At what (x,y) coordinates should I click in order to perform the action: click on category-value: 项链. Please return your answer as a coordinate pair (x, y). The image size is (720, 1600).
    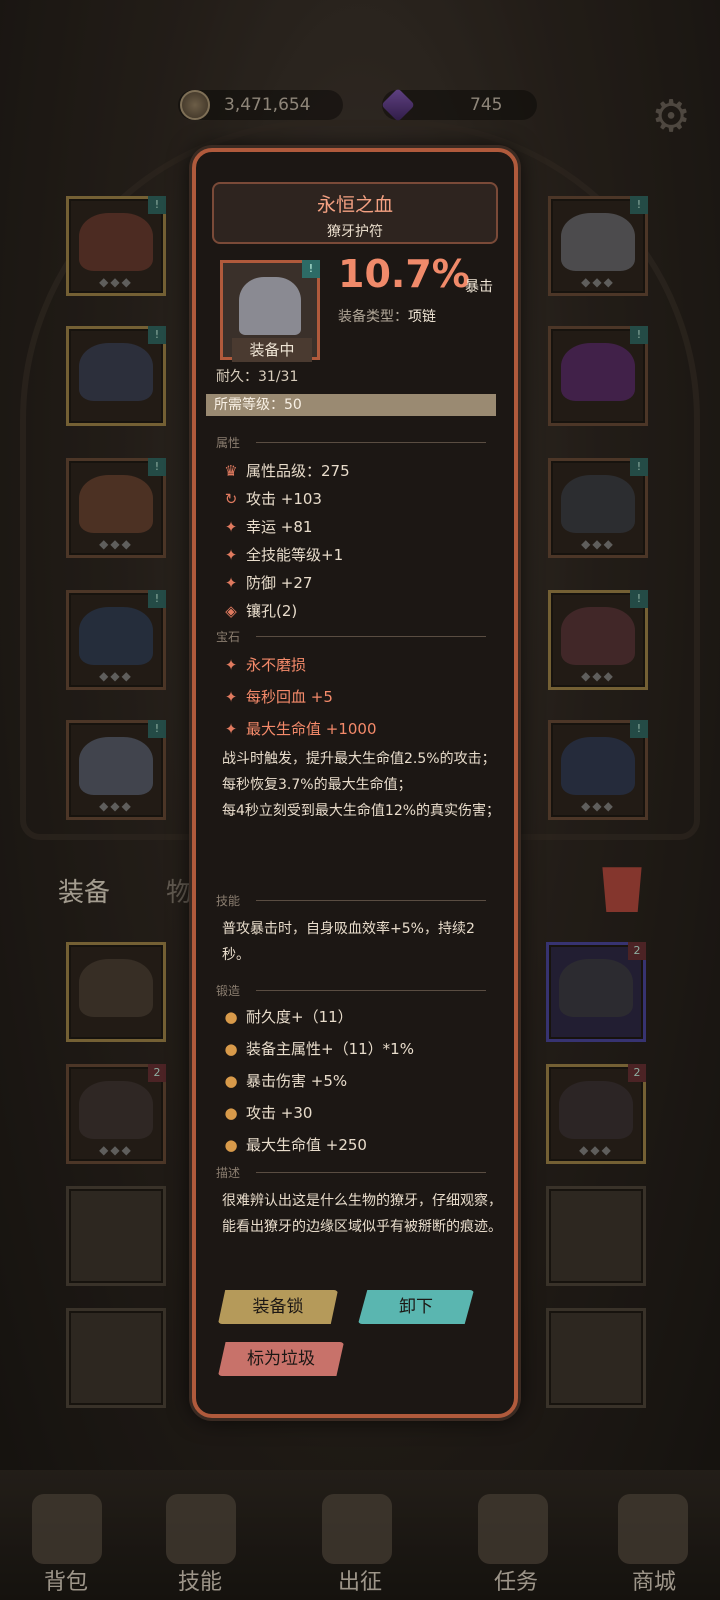
    Looking at the image, I should click on (422, 317).